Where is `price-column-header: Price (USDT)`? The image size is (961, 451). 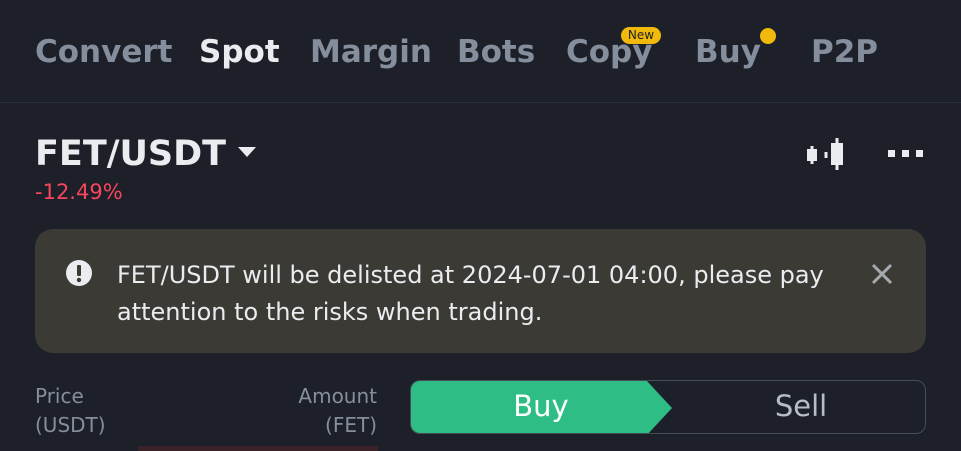 price-column-header: Price (USDT) is located at coordinates (70, 411).